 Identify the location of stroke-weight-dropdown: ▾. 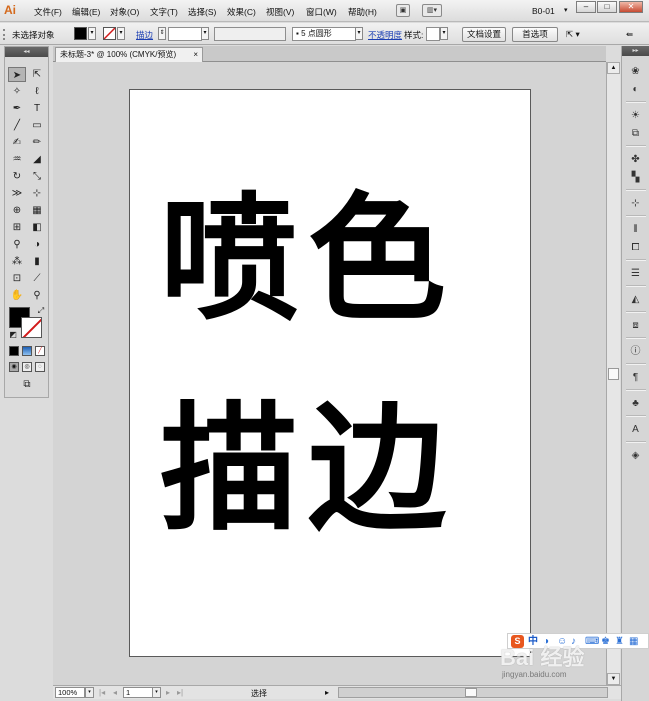
(205, 33).